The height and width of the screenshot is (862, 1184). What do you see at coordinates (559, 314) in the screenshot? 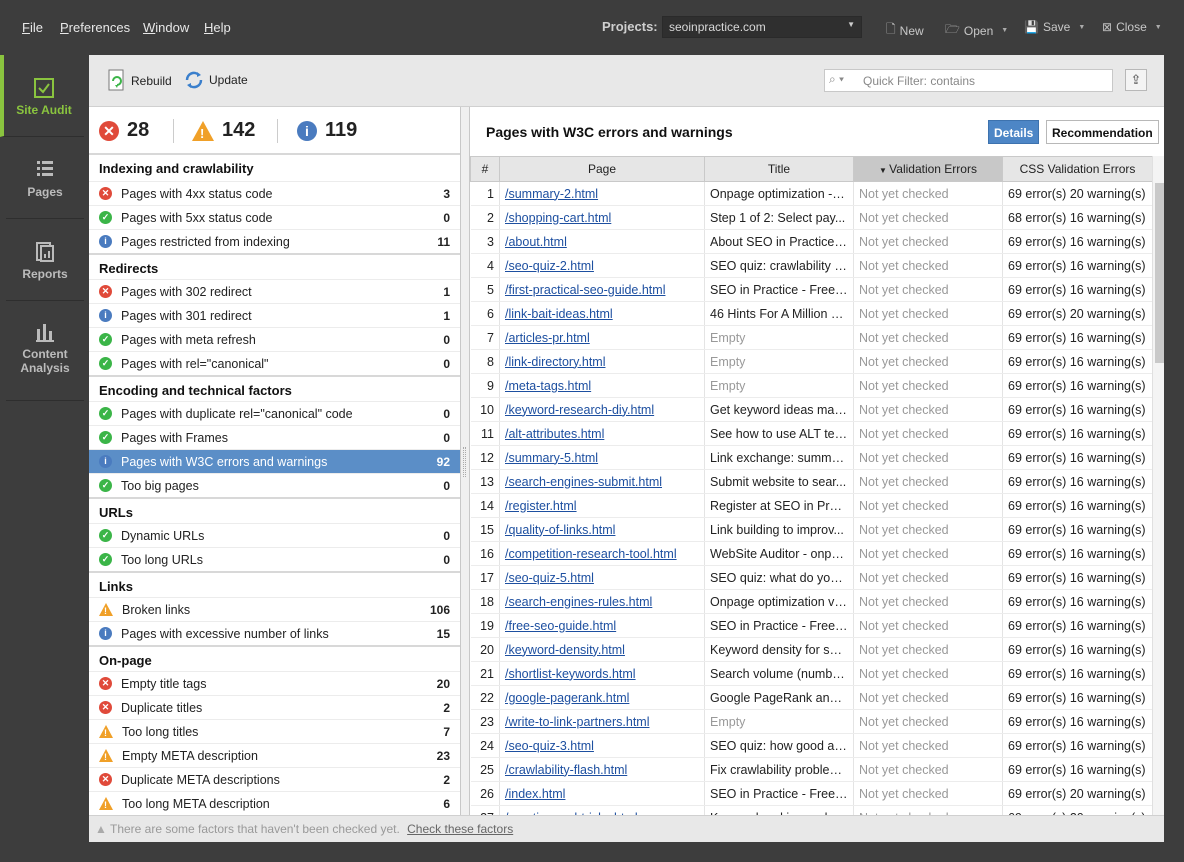
I see `page-link: /link-bait-ideas.html` at bounding box center [559, 314].